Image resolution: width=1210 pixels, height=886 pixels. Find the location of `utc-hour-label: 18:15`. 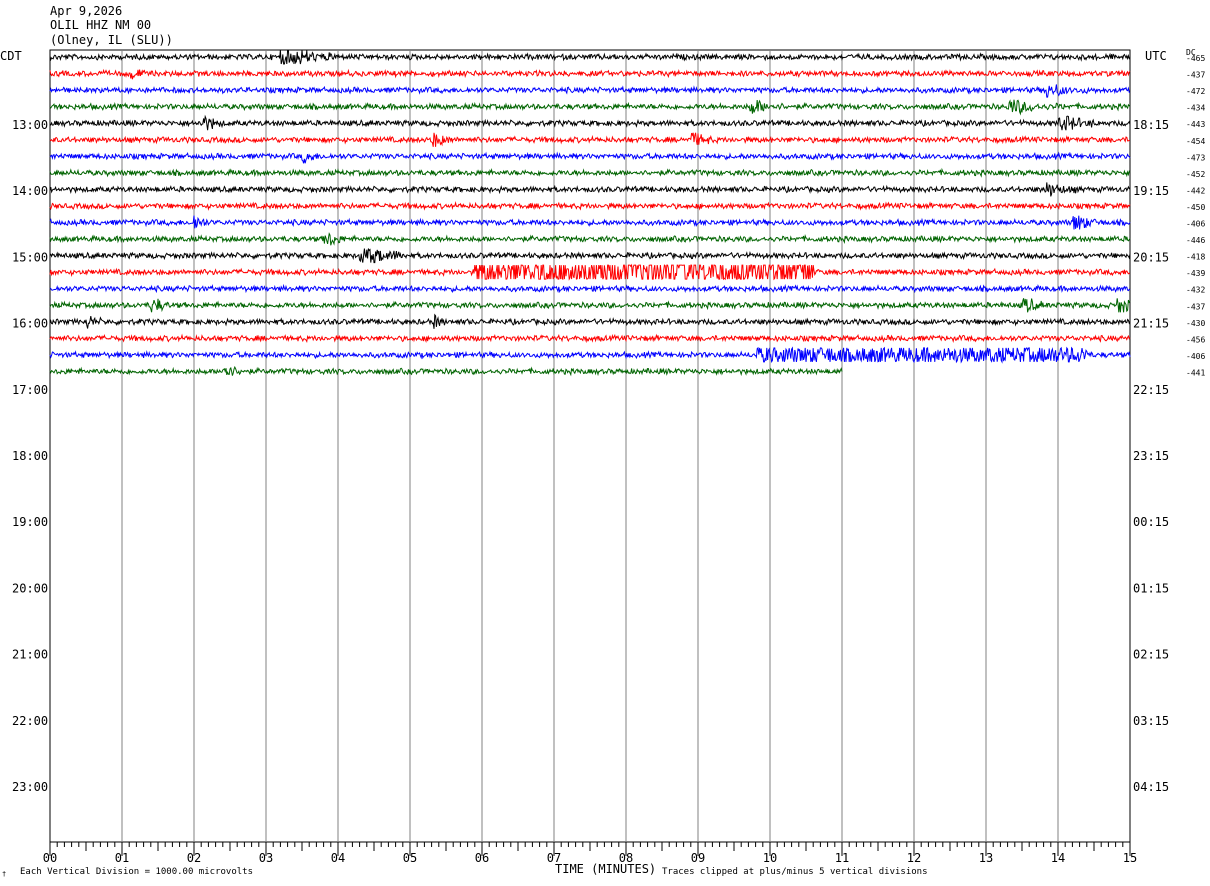

utc-hour-label: 18:15 is located at coordinates (1151, 125).